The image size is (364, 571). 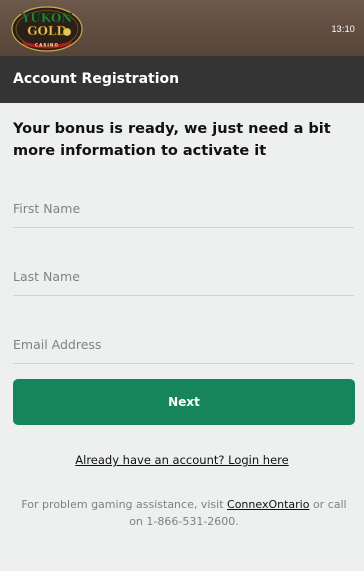 What do you see at coordinates (184, 402) in the screenshot?
I see `next-button: Next` at bounding box center [184, 402].